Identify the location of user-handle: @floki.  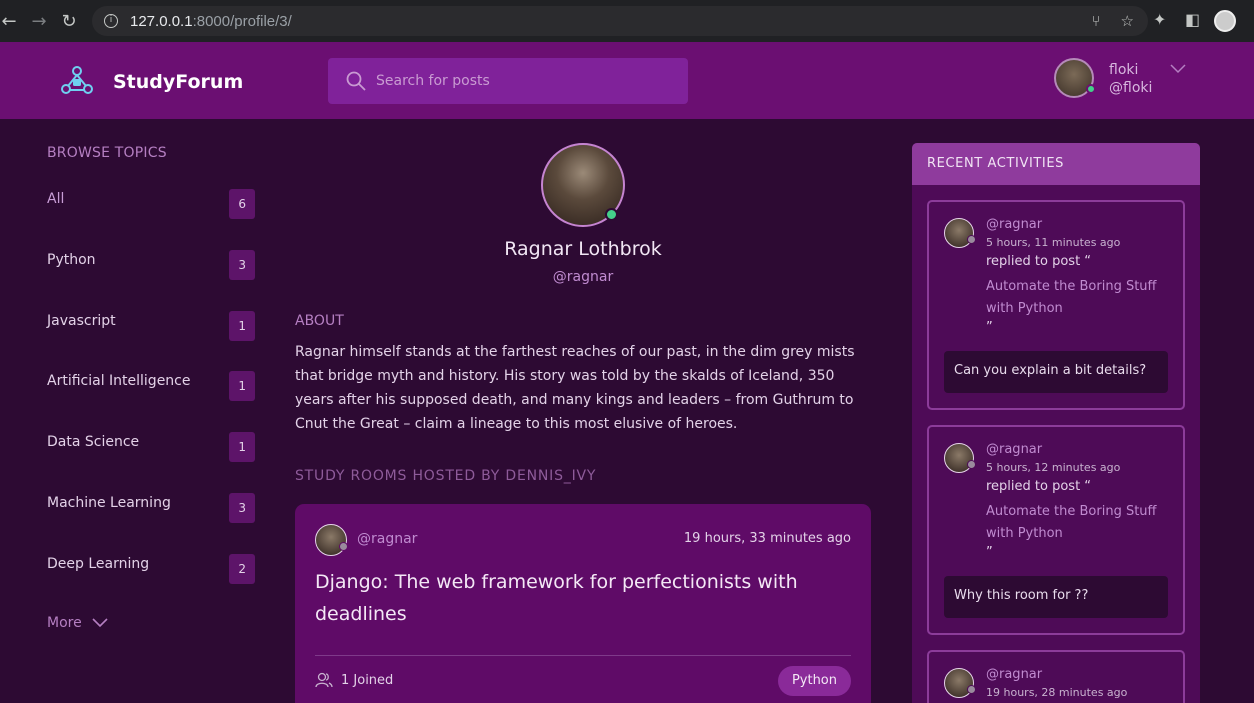
(1131, 88).